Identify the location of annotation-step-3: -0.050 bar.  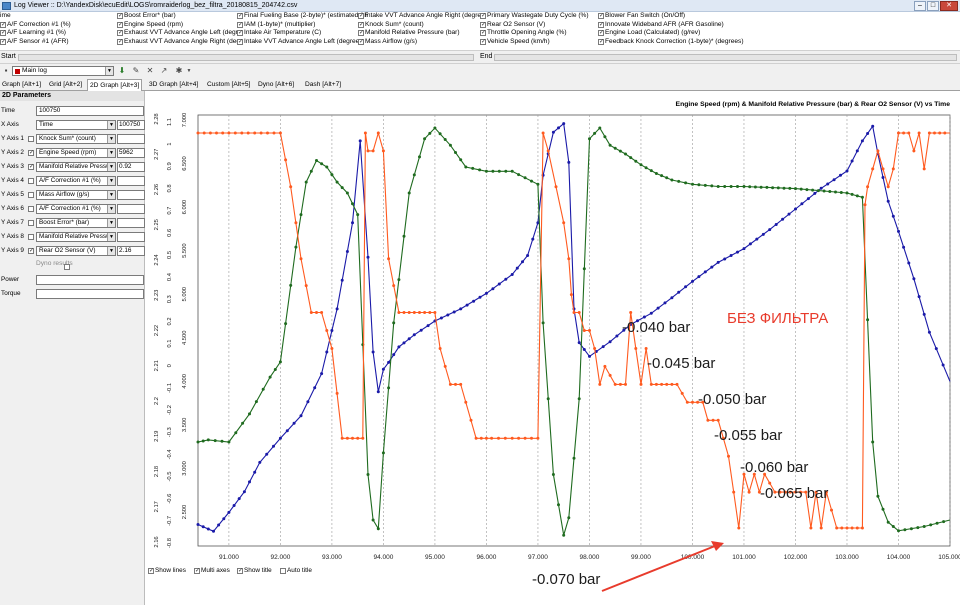
(732, 399).